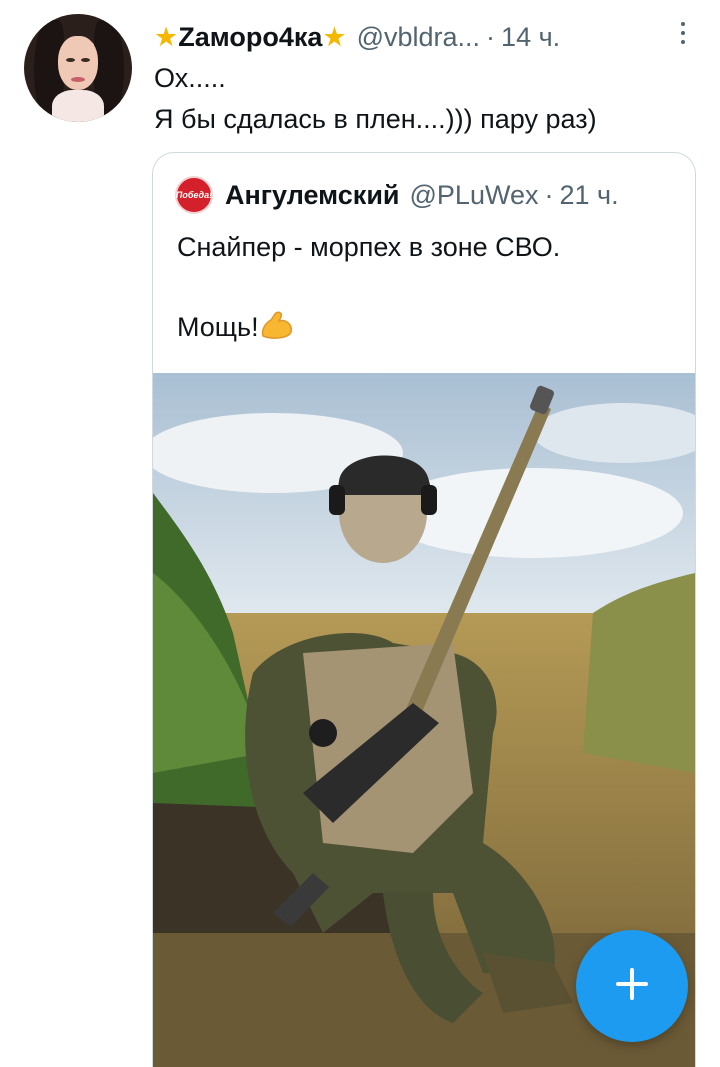 The image size is (720, 1067). Describe the element at coordinates (369, 287) in the screenshot. I see `quoted-text-body: Снайпер - морпех в зоне СВО. Мощь!` at that location.